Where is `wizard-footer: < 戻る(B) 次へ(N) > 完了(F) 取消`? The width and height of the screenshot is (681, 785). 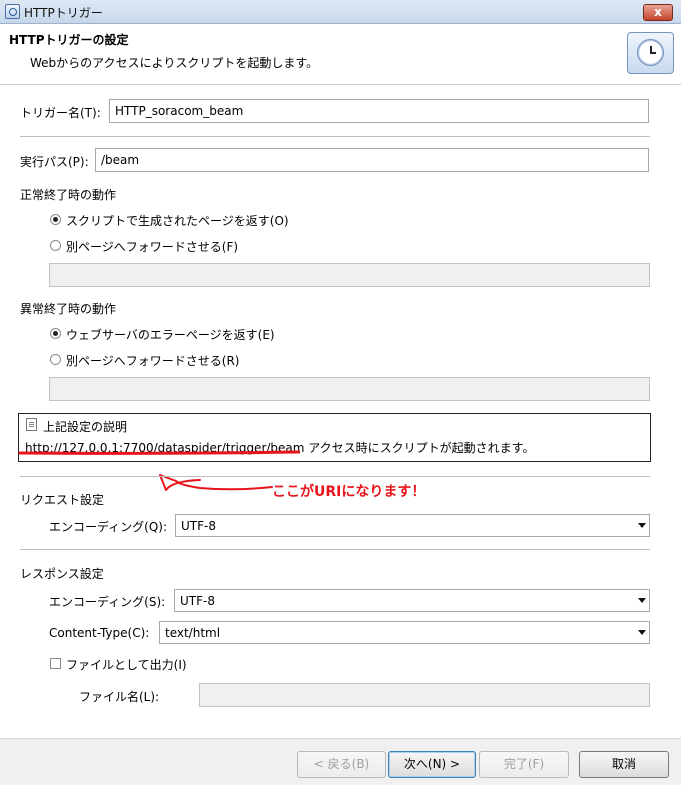 wizard-footer: < 戻る(B) 次へ(N) > 完了(F) 取消 is located at coordinates (340, 761).